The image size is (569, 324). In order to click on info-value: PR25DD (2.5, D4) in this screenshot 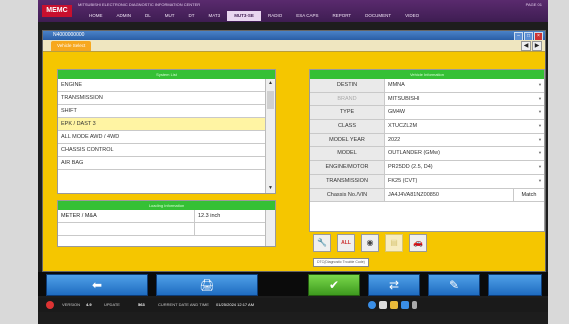, I will do `click(460, 167)`.